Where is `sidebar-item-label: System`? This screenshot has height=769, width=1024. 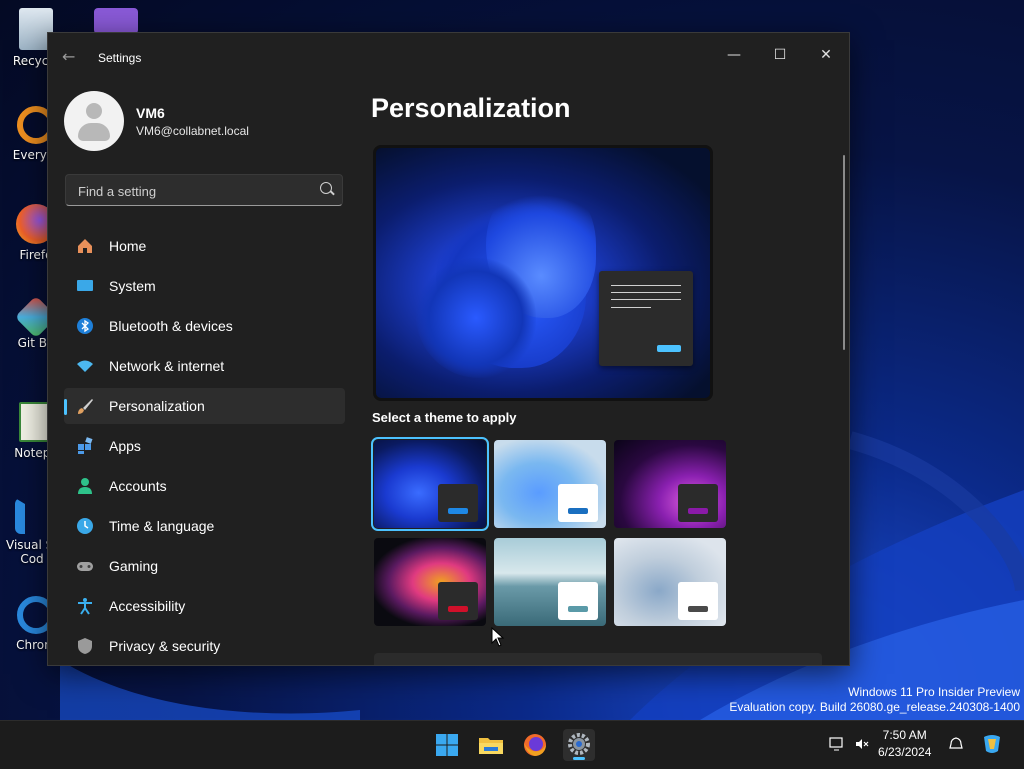 sidebar-item-label: System is located at coordinates (132, 286).